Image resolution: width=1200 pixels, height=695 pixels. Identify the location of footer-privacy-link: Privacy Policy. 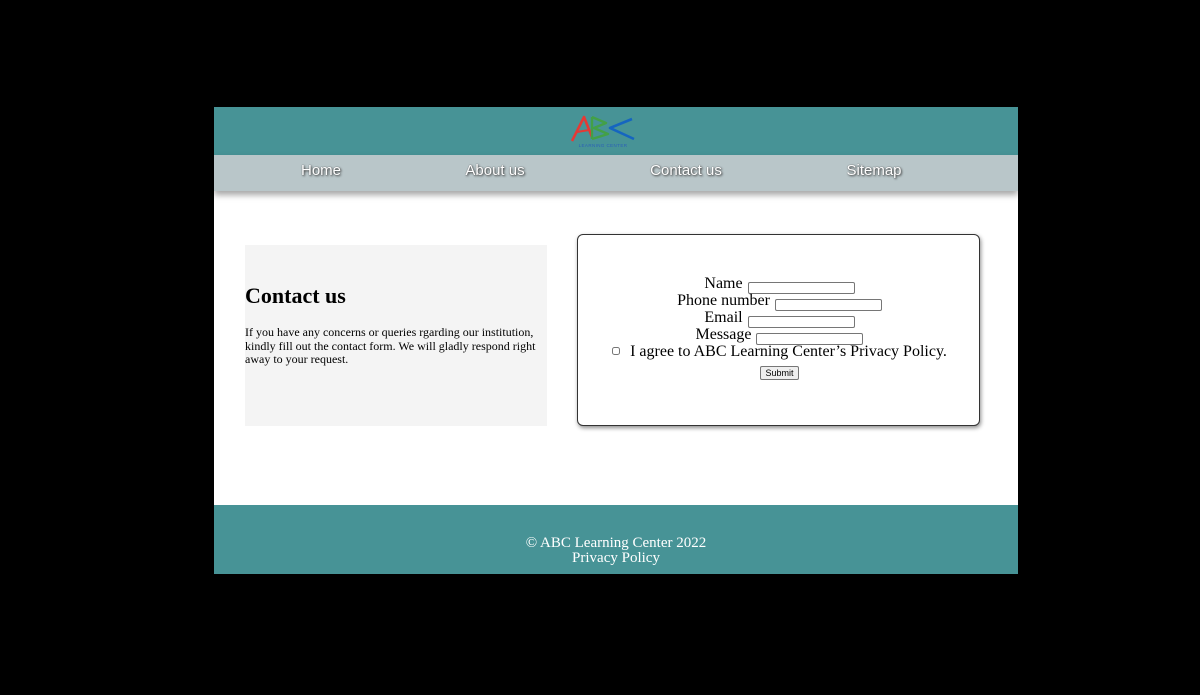
(616, 558).